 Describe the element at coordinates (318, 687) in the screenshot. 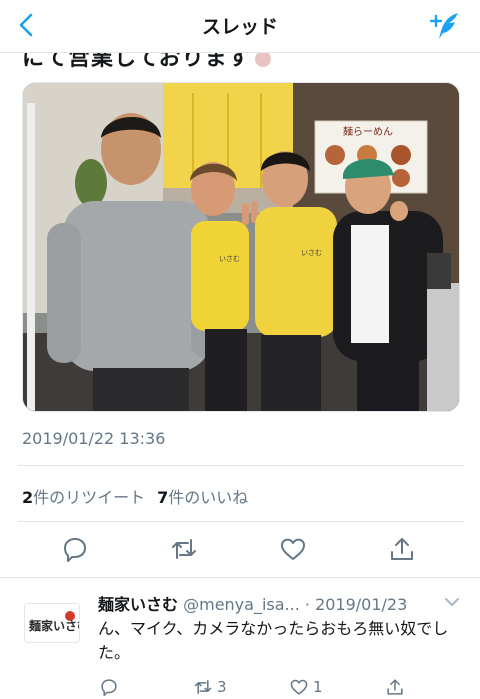

I see `reply-like-count: 1` at that location.